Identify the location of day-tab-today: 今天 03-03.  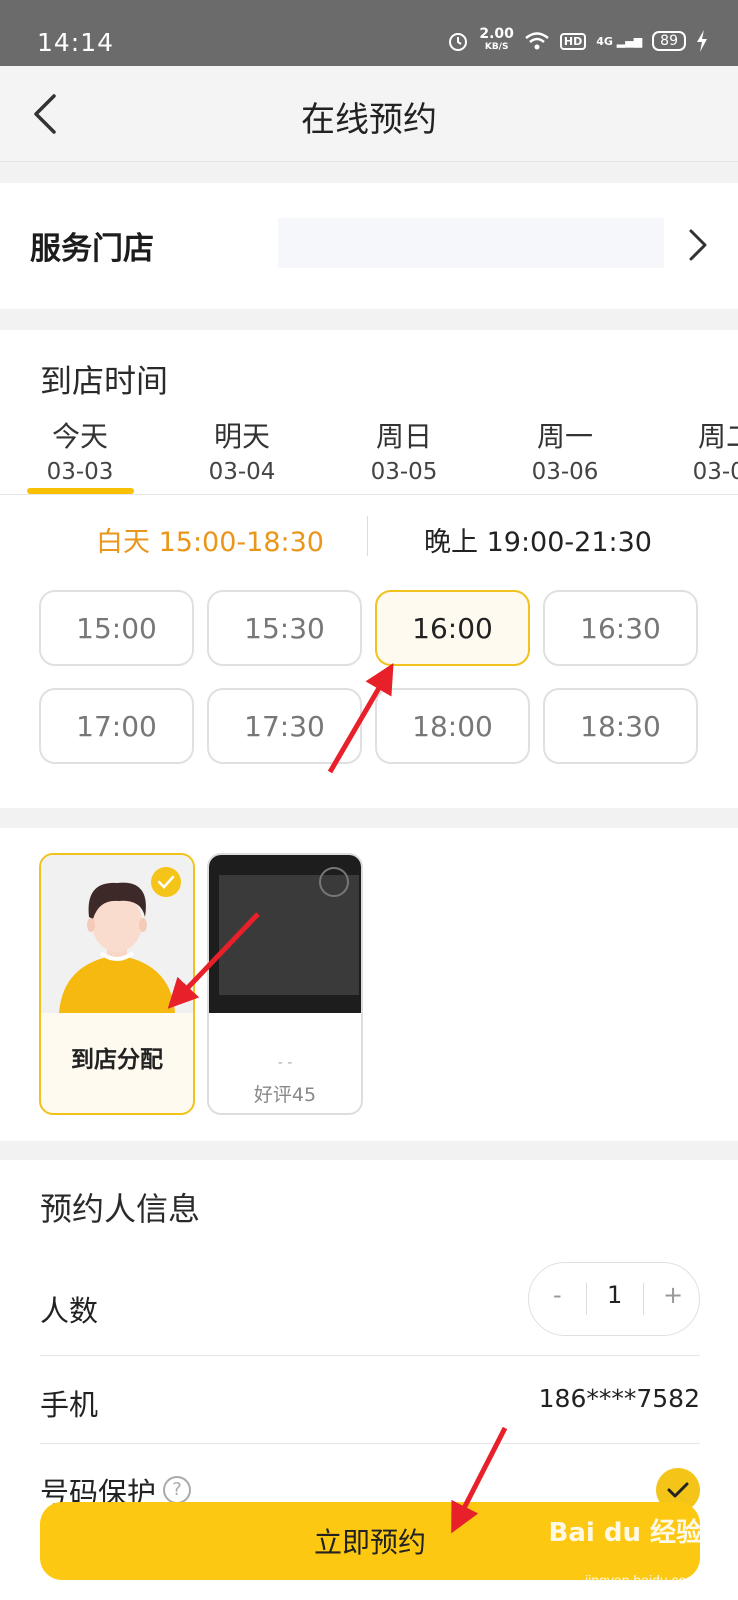
(80, 454).